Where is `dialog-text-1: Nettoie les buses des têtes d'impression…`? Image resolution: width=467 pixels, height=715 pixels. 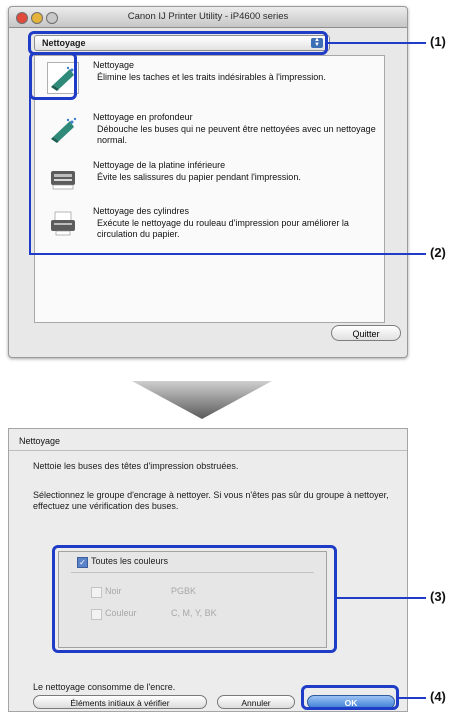
dialog-text-1: Nettoie les buses des têtes d'impression… is located at coordinates (136, 466).